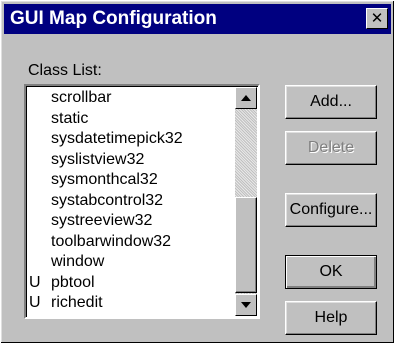  I want to click on delete-button: Delete, so click(331, 148).